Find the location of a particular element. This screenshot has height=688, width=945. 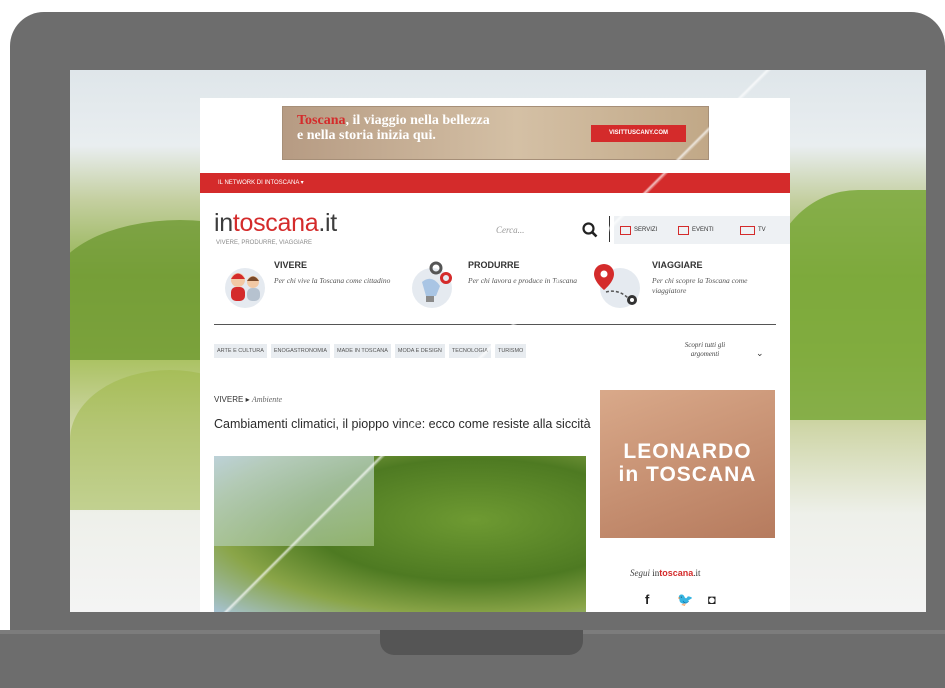

category-title: VIVERE is located at coordinates (291, 265).